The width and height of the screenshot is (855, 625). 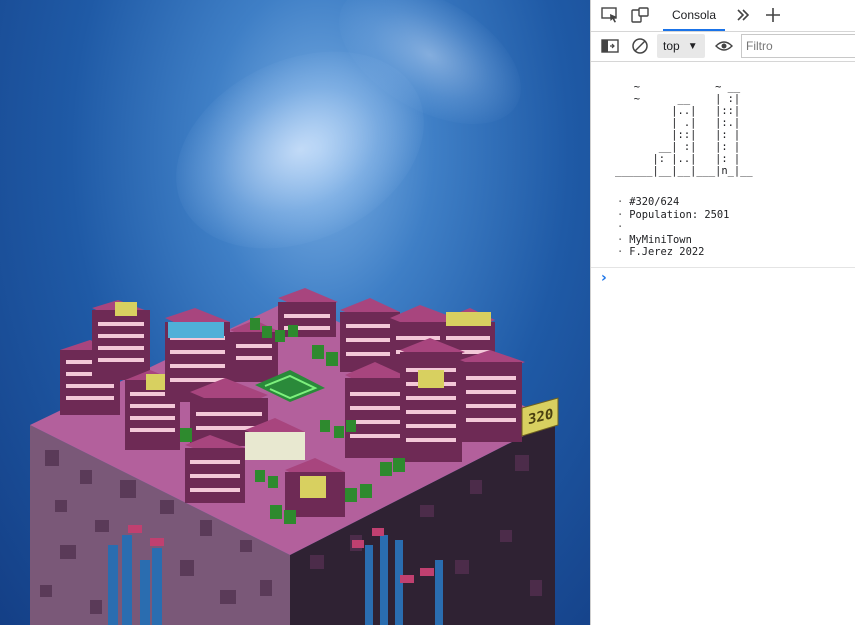 What do you see at coordinates (604, 278) in the screenshot?
I see `prompt-chevron-icon: ›` at bounding box center [604, 278].